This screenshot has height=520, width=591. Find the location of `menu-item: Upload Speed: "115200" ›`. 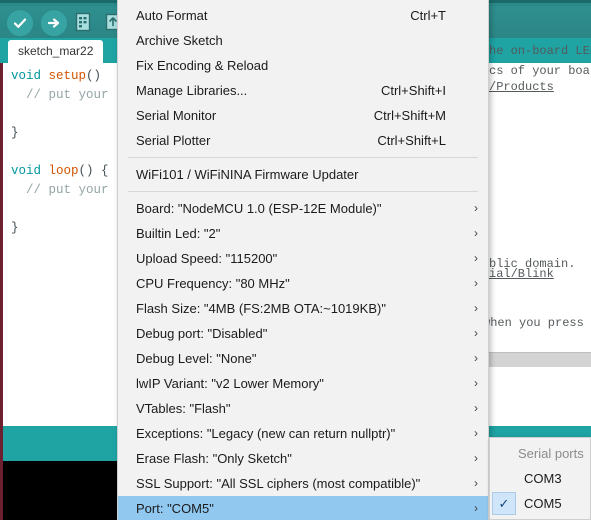

menu-item: Upload Speed: "115200" › is located at coordinates (303, 258).